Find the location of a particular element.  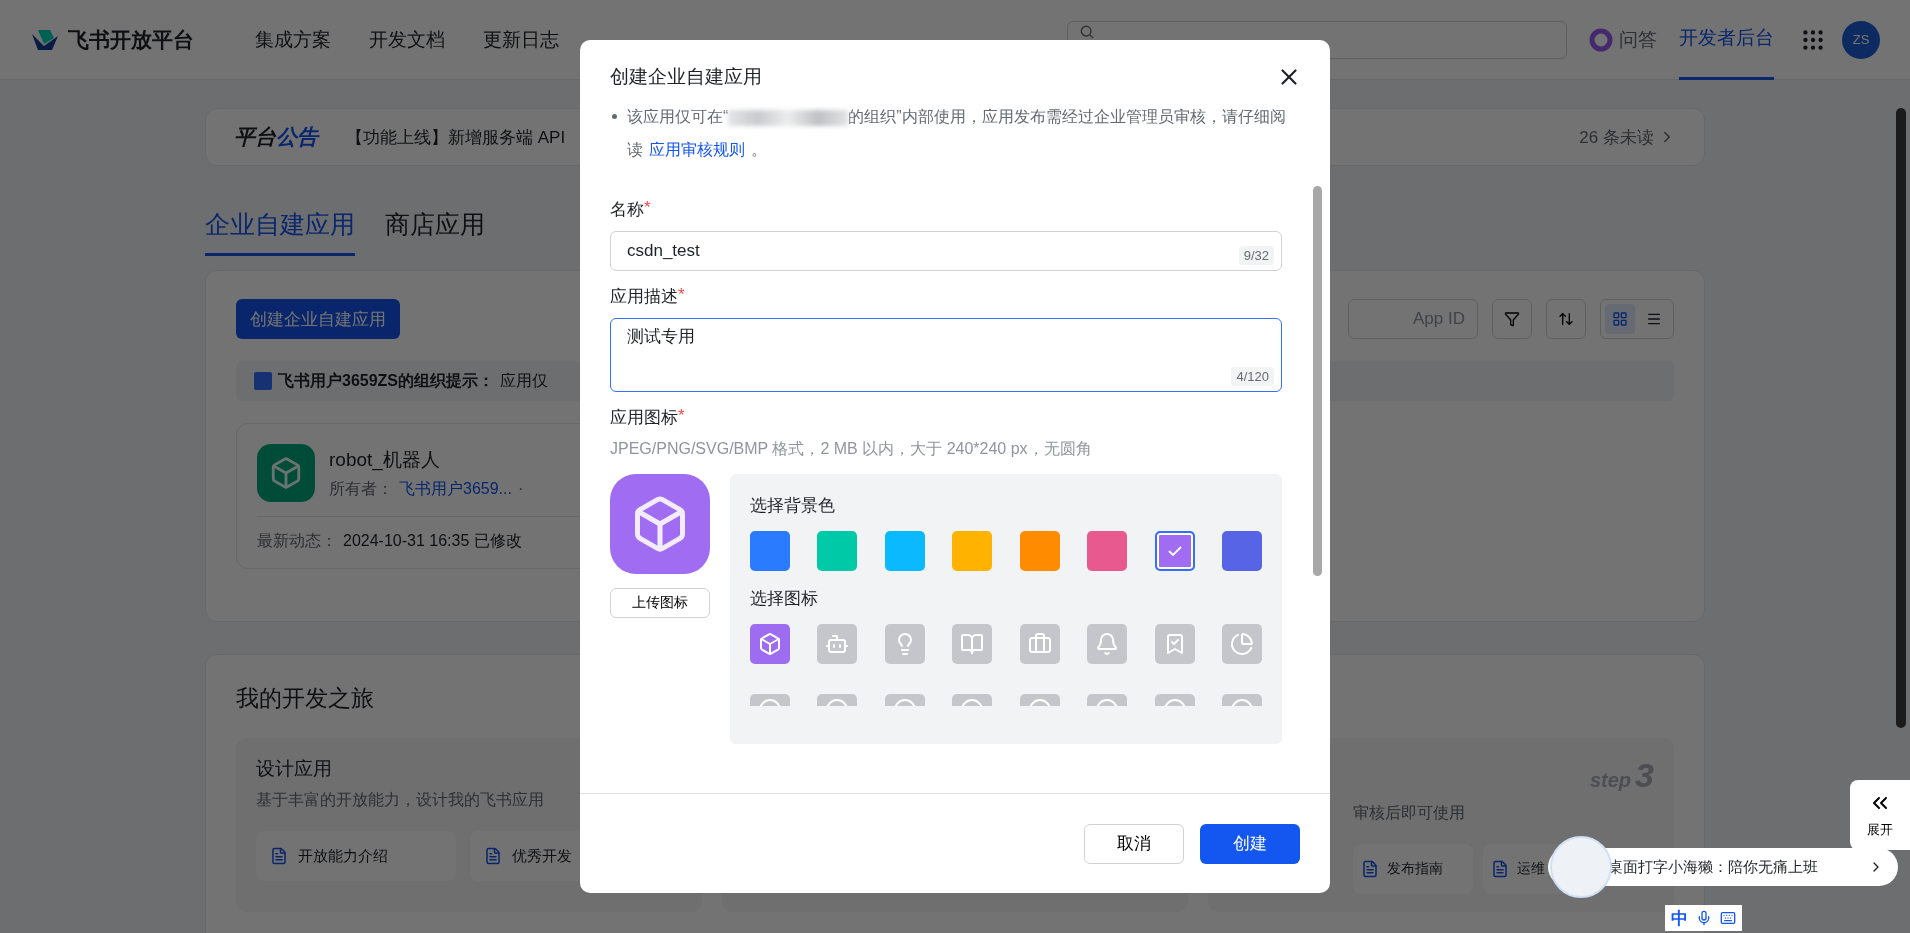

guide-link: 发布指南 is located at coordinates (1413, 869).